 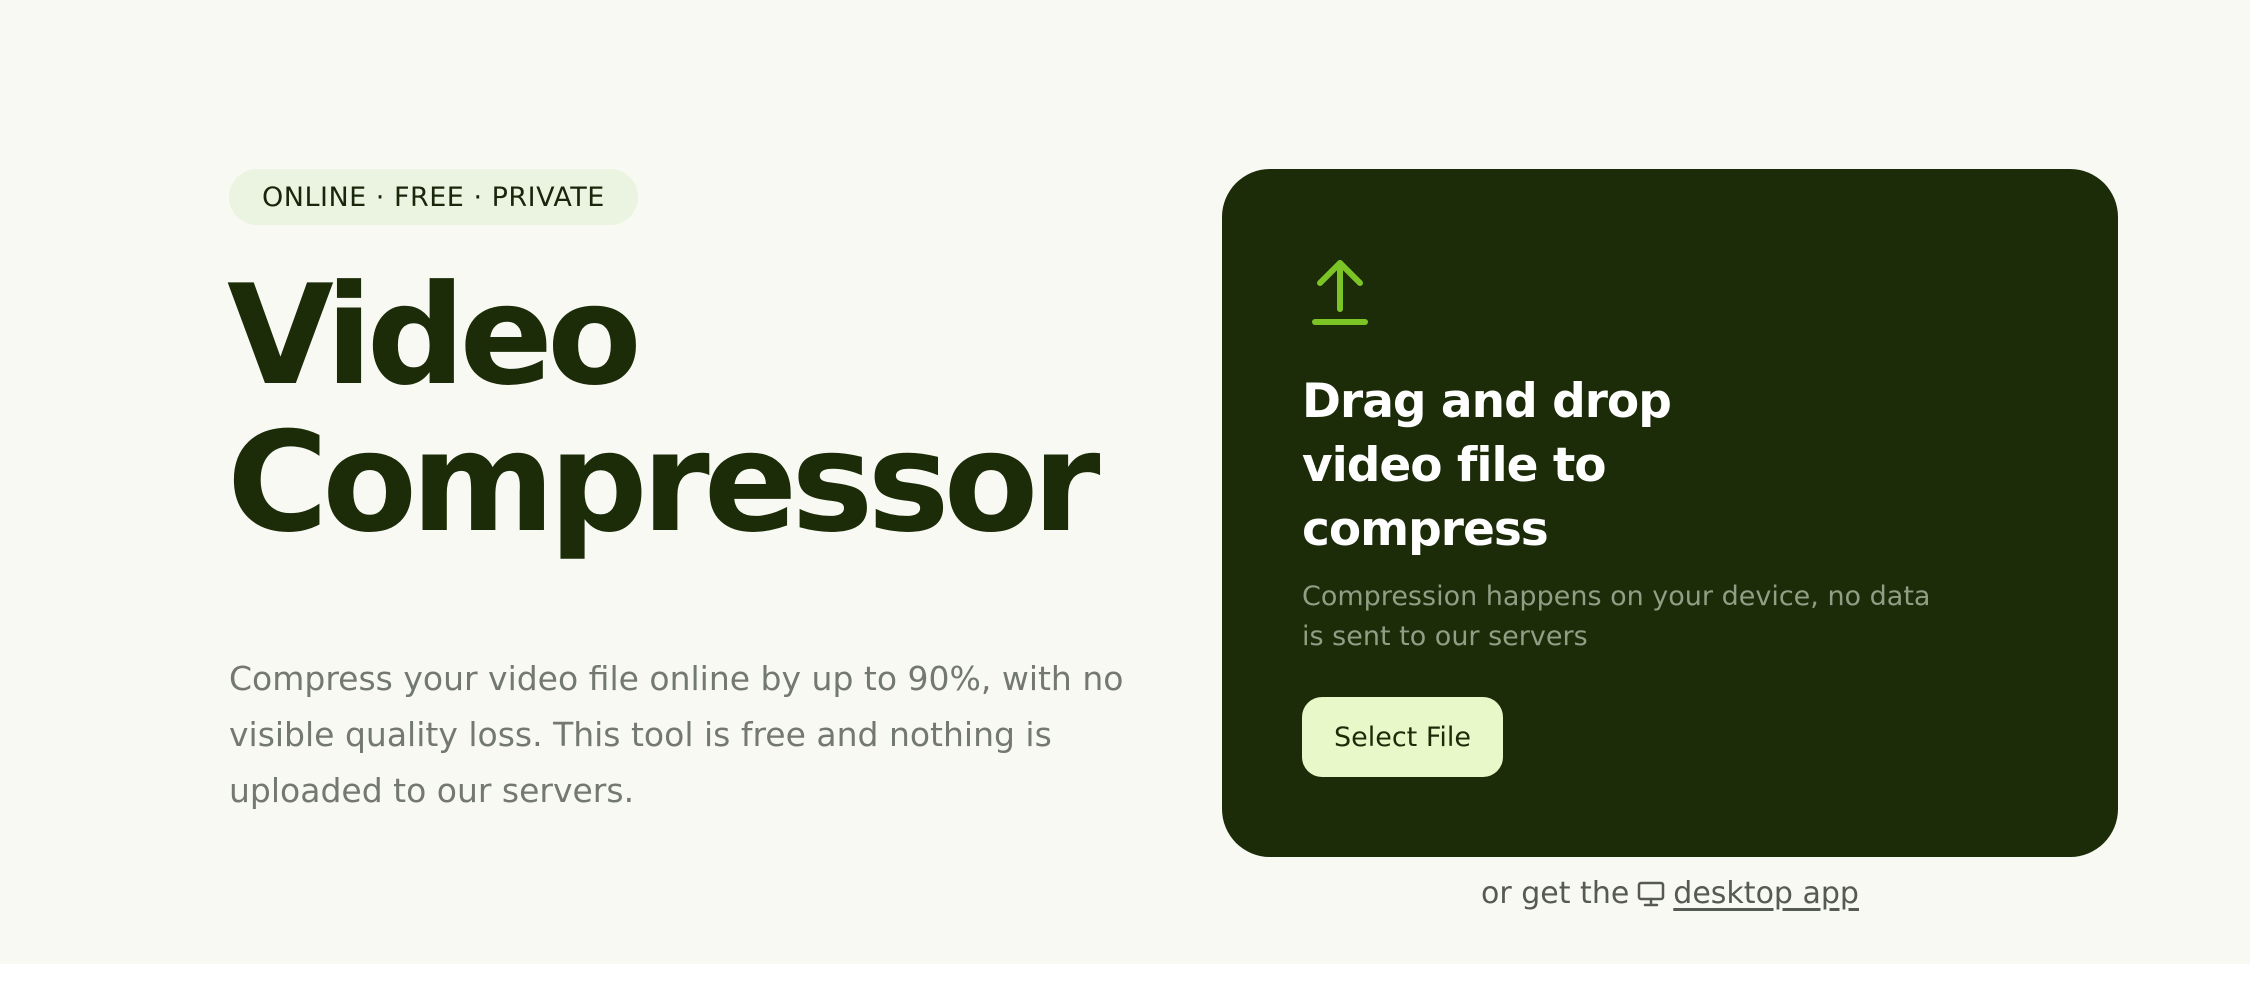 What do you see at coordinates (1555, 893) in the screenshot?
I see `desktop-prefix: or get the` at bounding box center [1555, 893].